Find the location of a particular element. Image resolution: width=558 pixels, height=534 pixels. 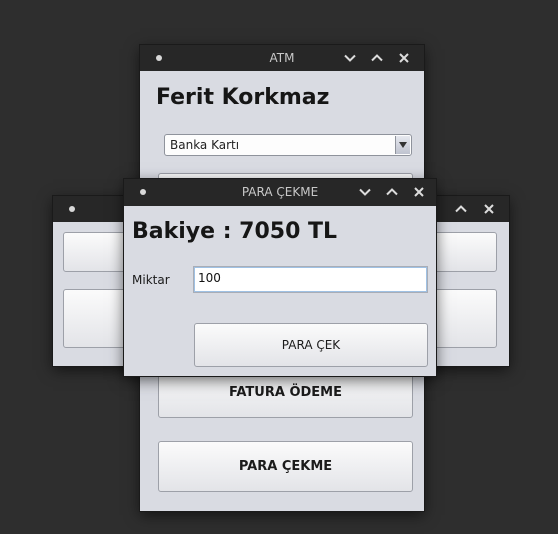

menu-dot-icon is located at coordinates (72, 209).